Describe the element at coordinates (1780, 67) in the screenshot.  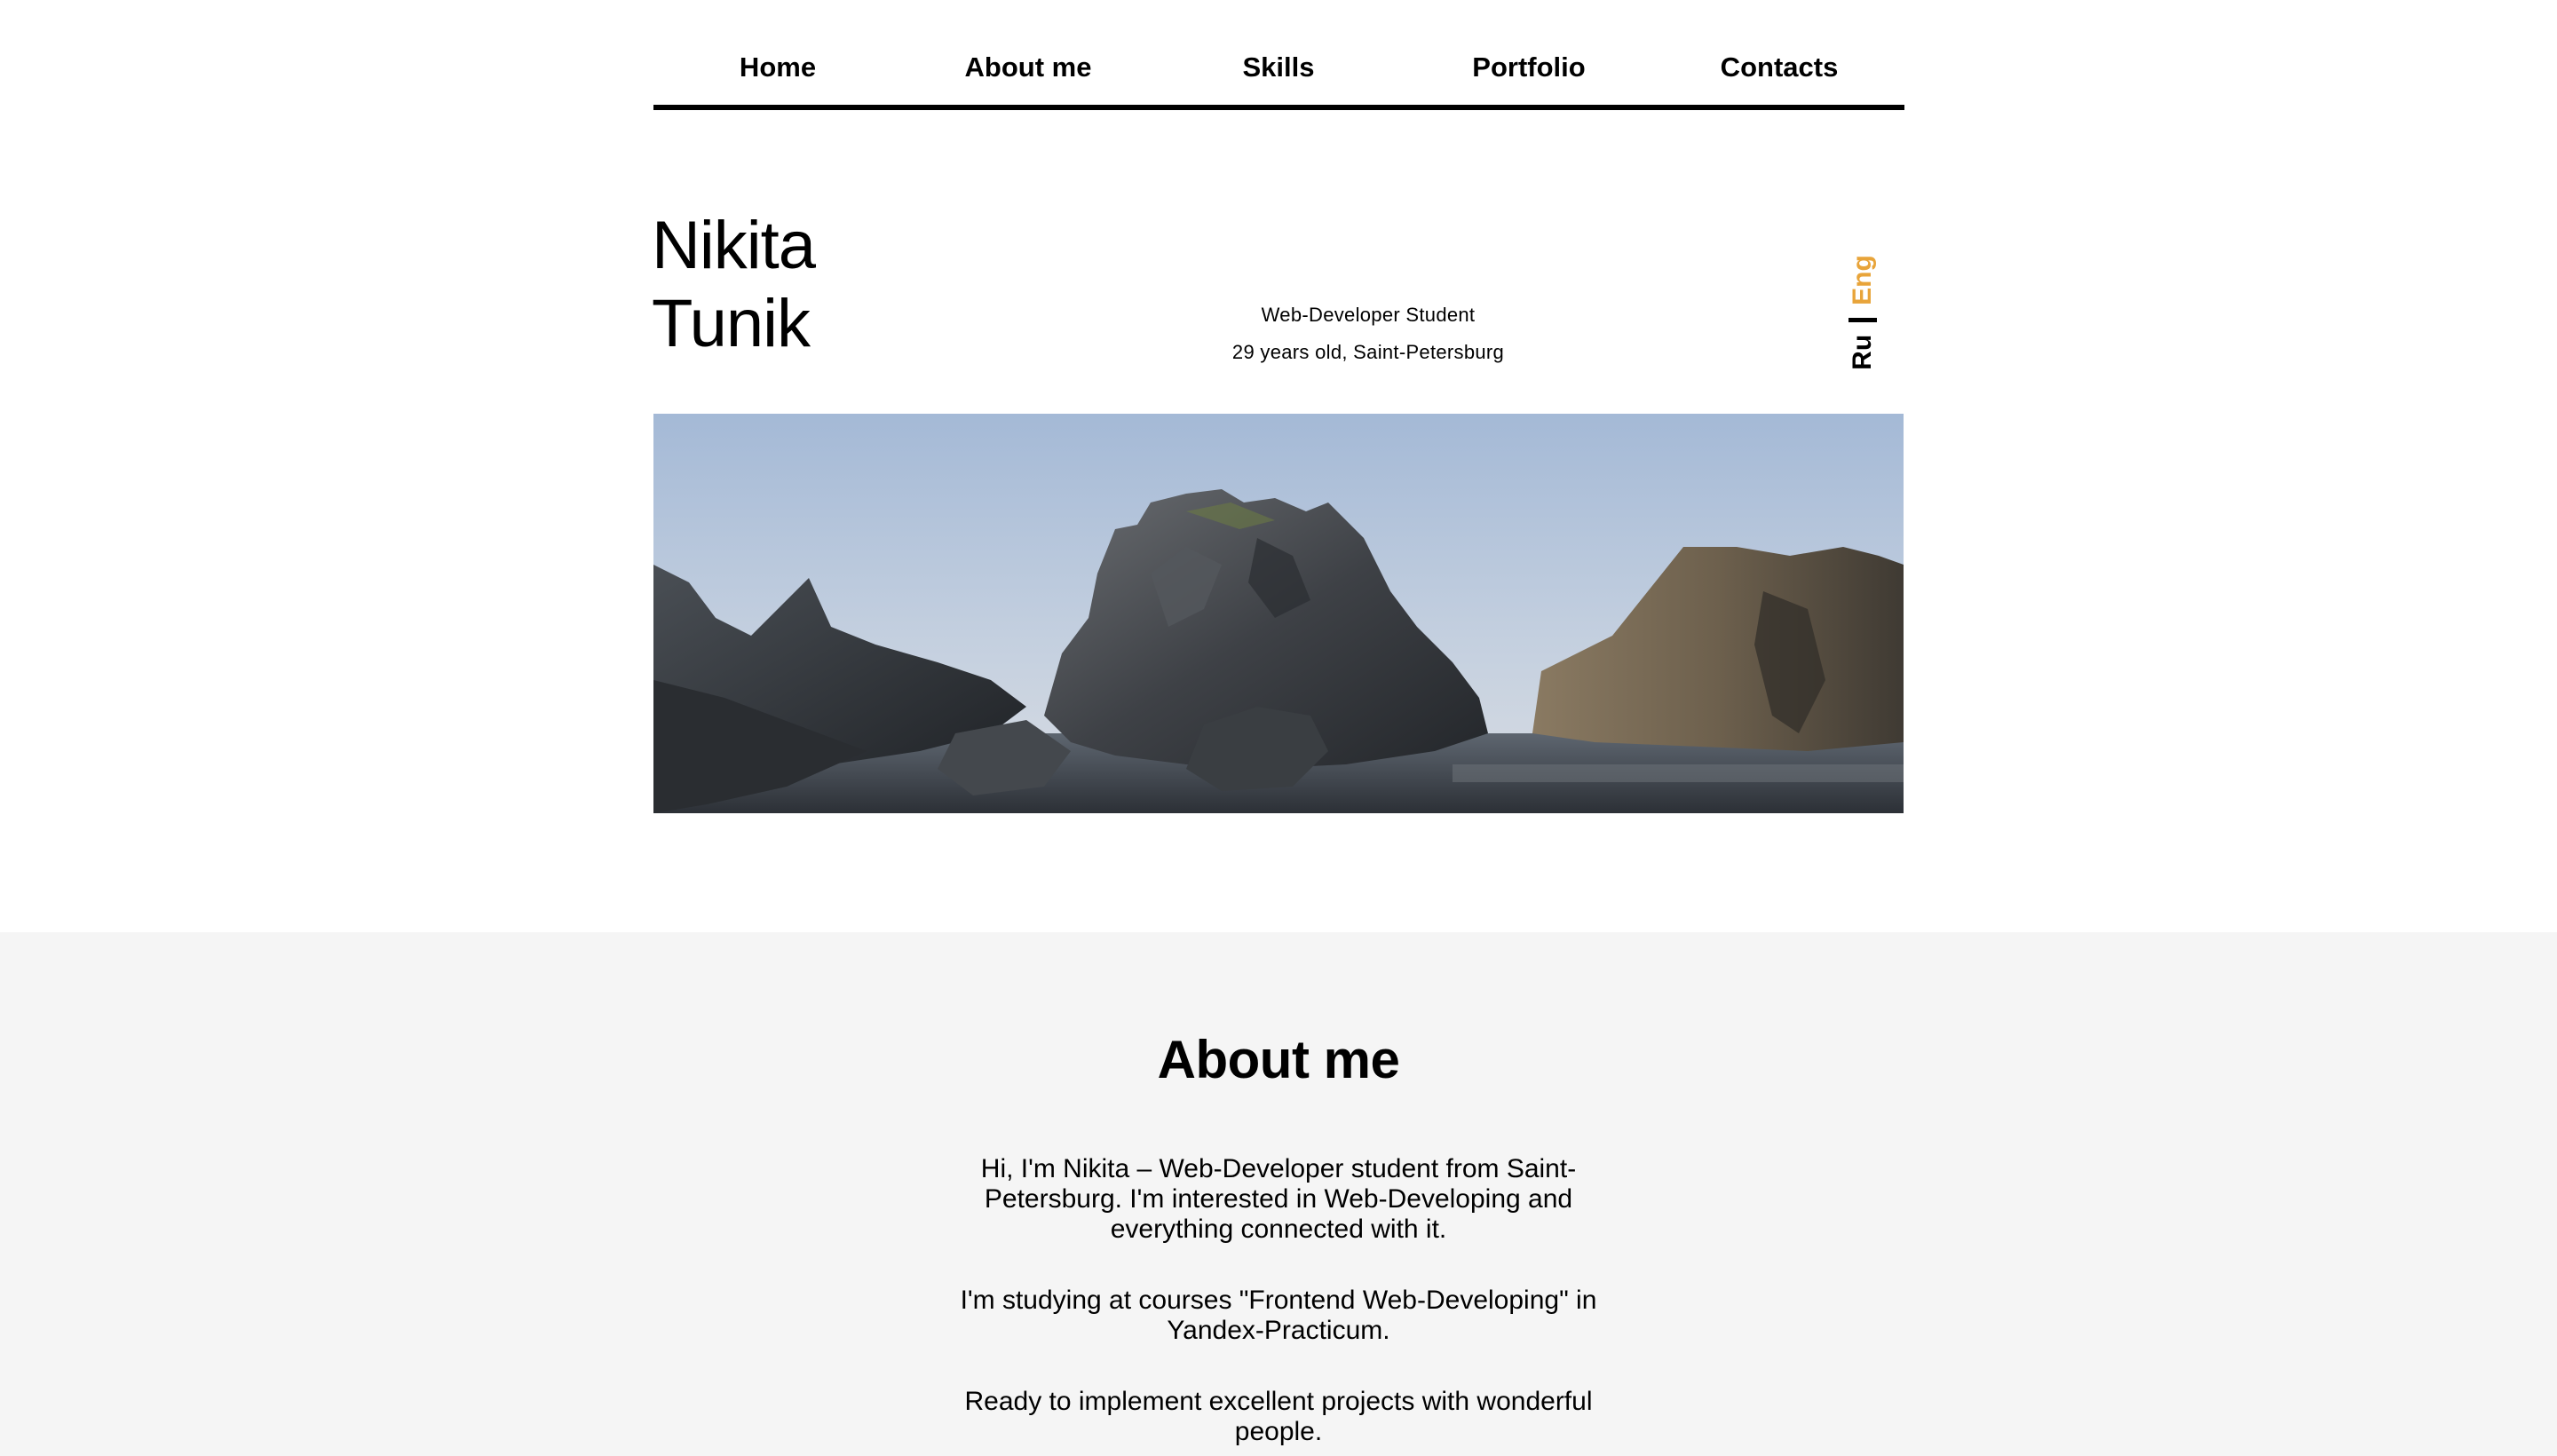
I see `nav-link-contacts: Contacts` at that location.